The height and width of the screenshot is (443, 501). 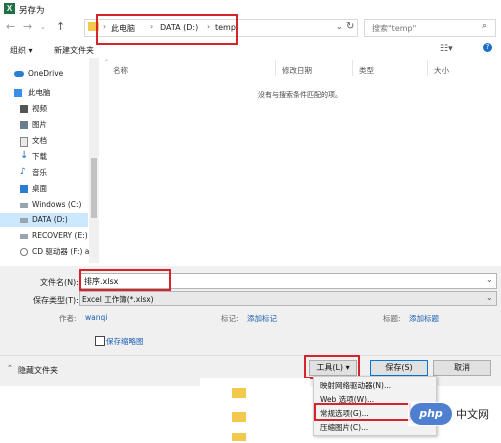 What do you see at coordinates (441, 70) in the screenshot?
I see `column-size: 大小` at bounding box center [441, 70].